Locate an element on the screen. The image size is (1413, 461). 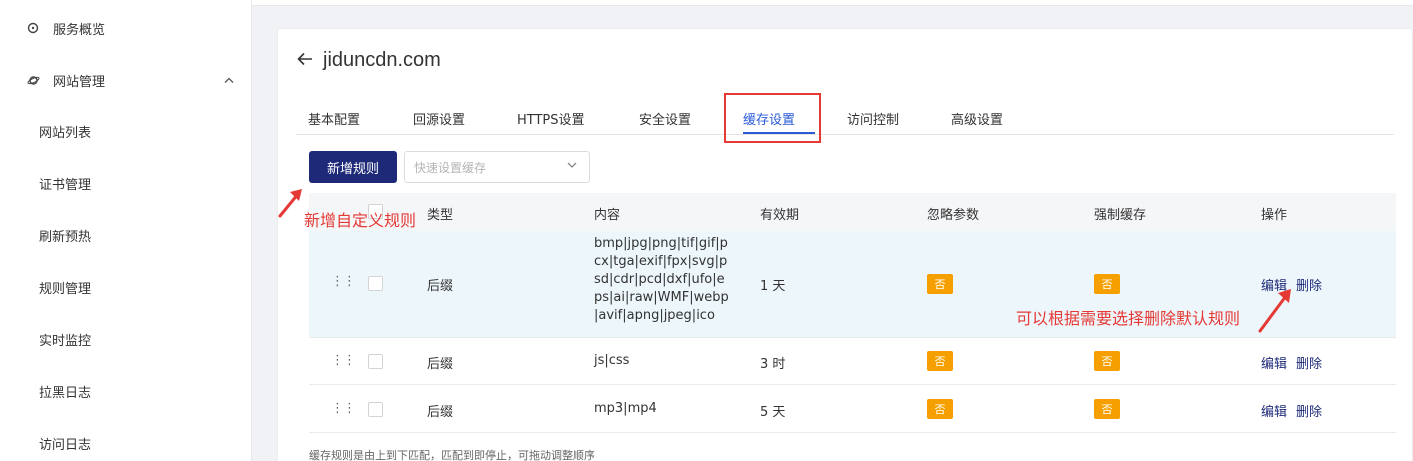
sidebar-item-label: 刷新预热 is located at coordinates (65, 237).